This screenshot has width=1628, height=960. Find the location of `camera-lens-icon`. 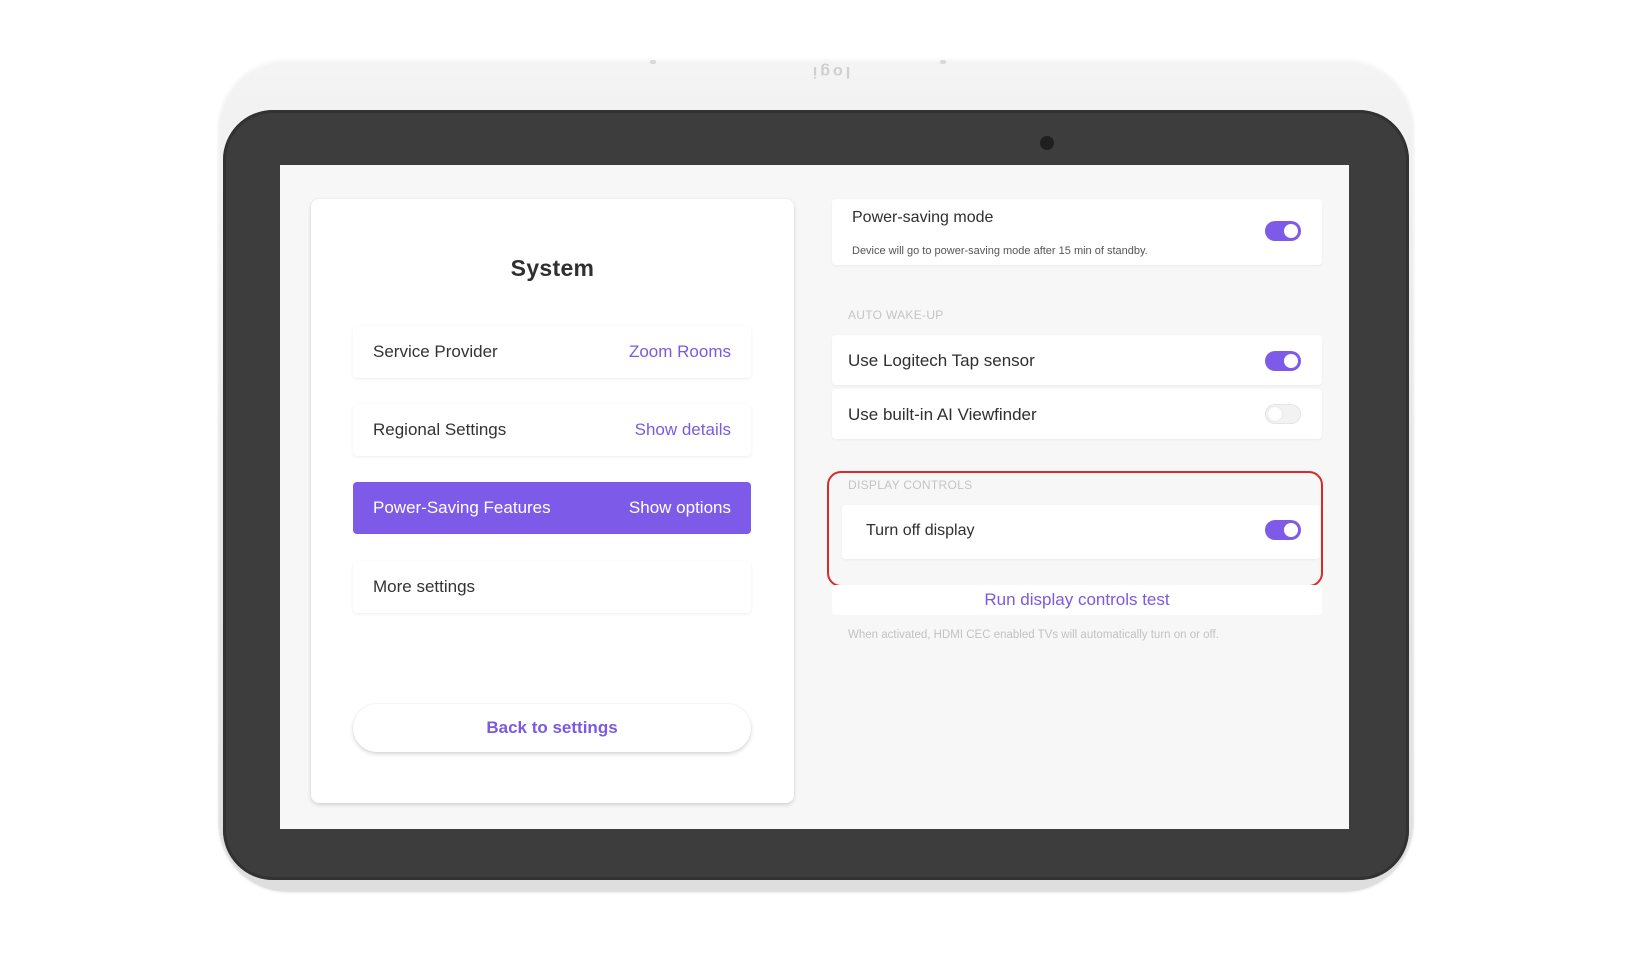

camera-lens-icon is located at coordinates (1047, 143).